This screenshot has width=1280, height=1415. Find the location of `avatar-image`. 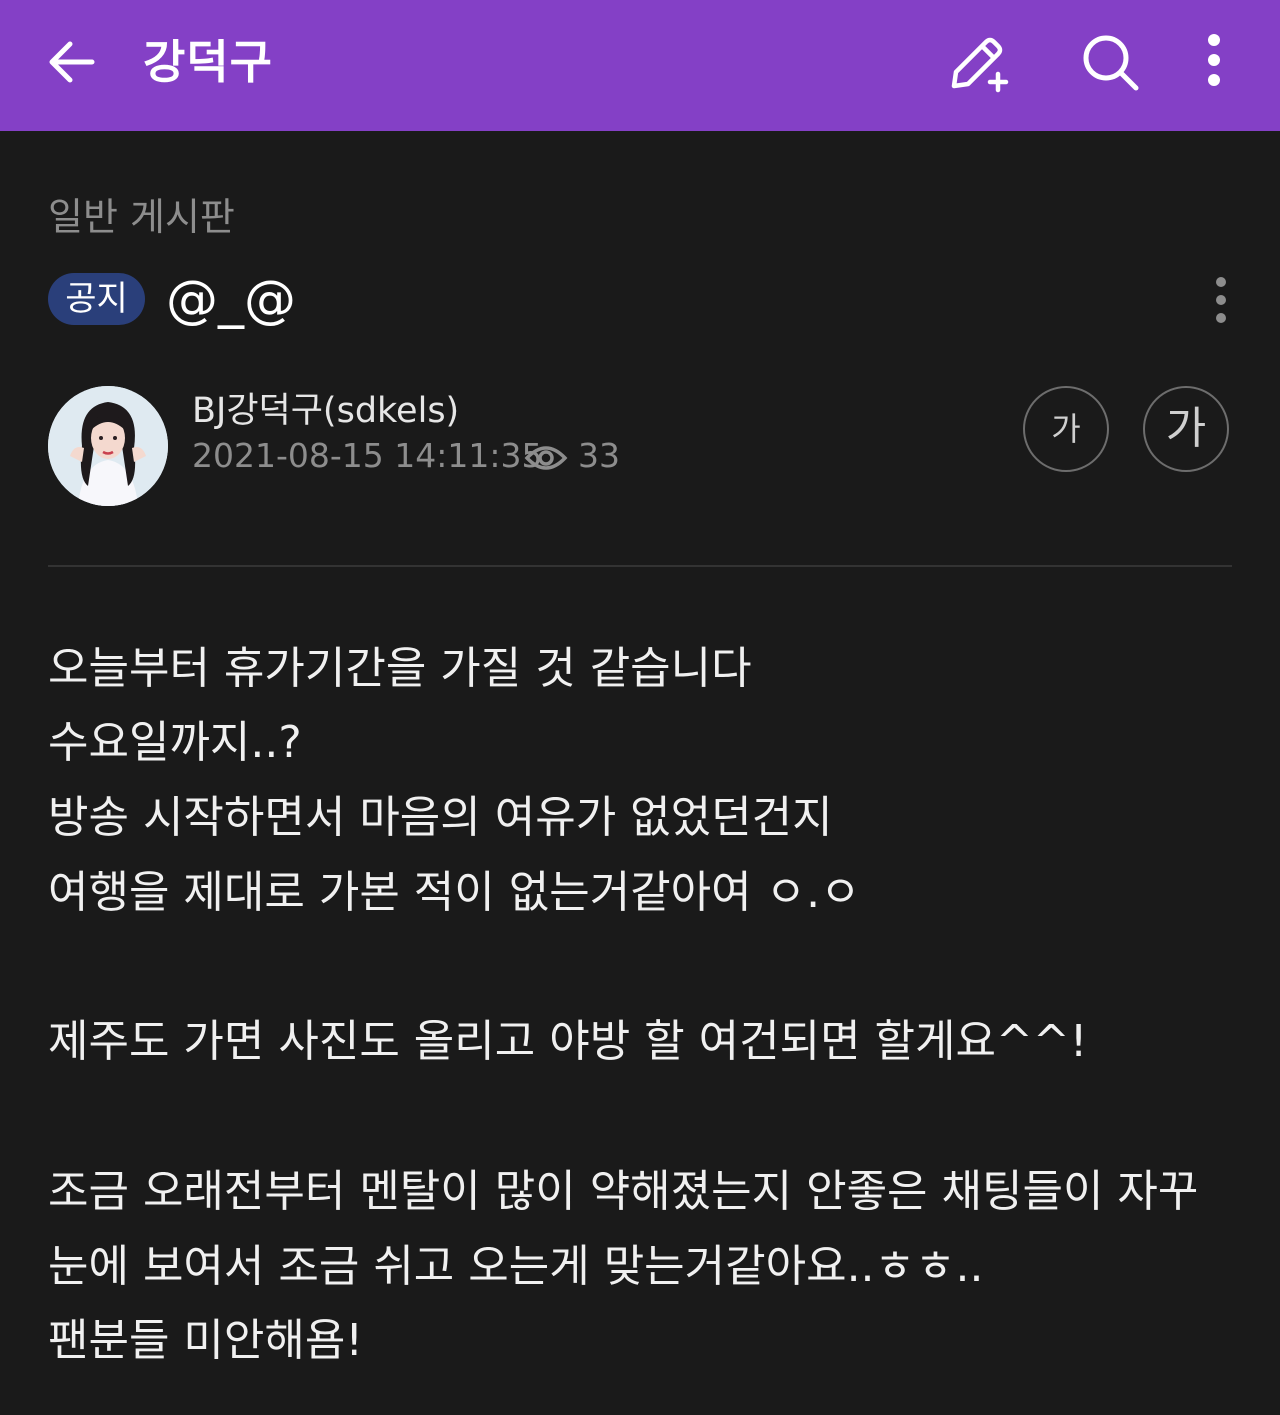

avatar-image is located at coordinates (108, 446).